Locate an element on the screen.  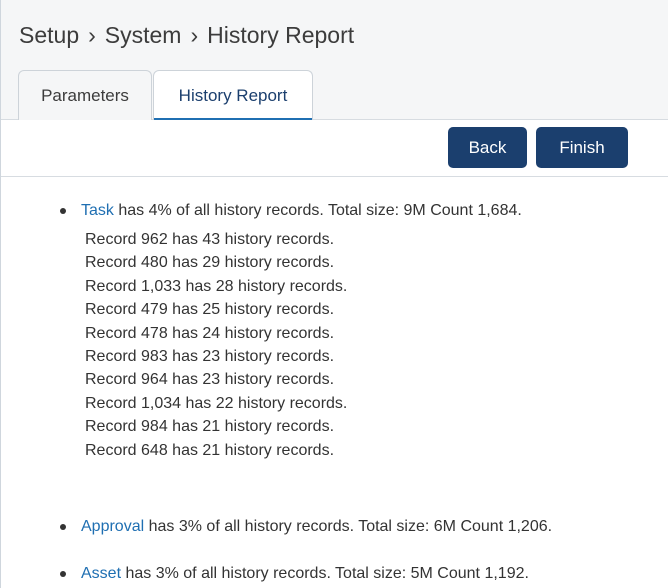
breadcrumb-system: System is located at coordinates (143, 35).